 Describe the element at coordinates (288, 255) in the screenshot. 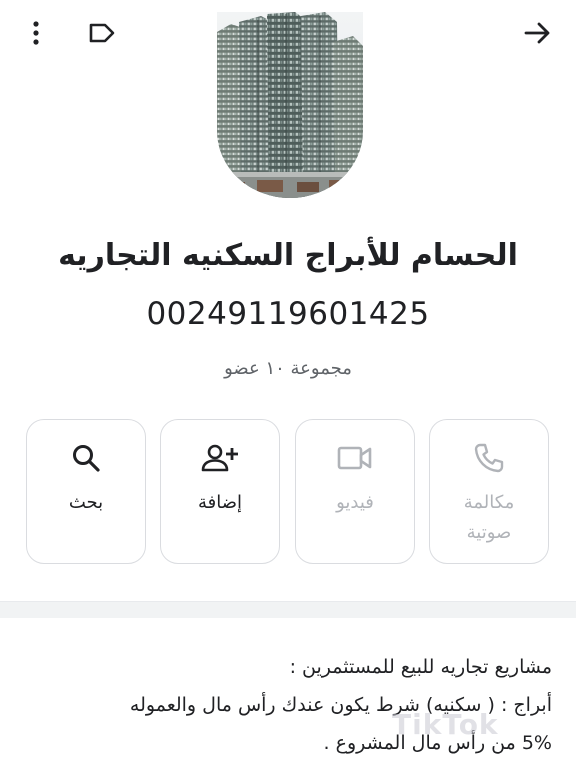

I see `group-name: الحسام للأبراج السكنيه التجاريه` at that location.